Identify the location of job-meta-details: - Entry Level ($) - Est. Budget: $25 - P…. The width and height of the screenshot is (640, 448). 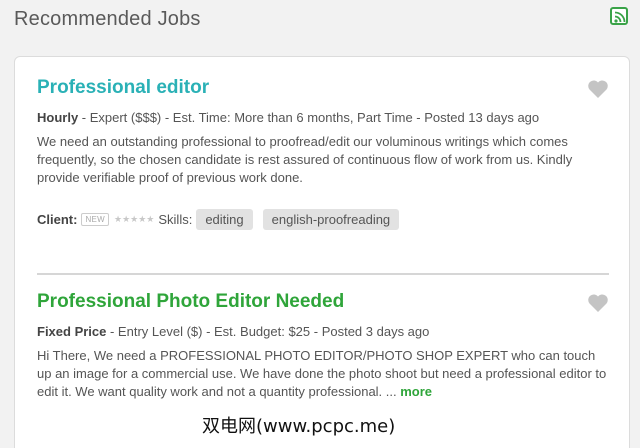
(268, 331).